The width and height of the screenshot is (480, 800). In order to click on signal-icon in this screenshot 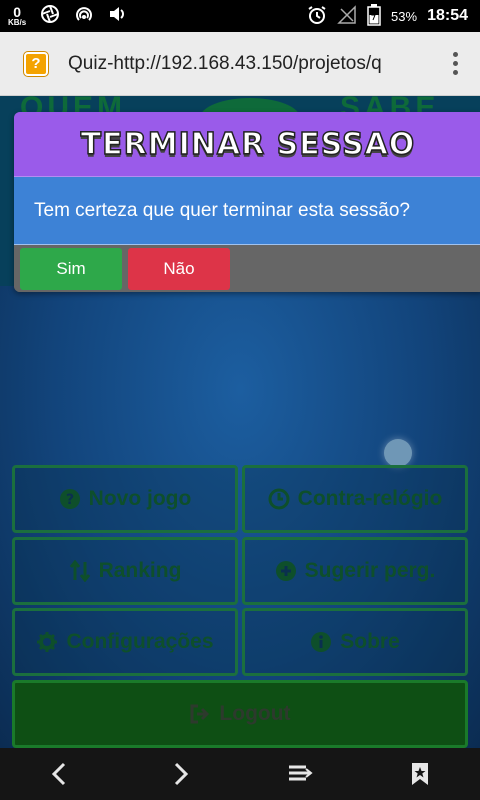, I will do `click(347, 16)`.